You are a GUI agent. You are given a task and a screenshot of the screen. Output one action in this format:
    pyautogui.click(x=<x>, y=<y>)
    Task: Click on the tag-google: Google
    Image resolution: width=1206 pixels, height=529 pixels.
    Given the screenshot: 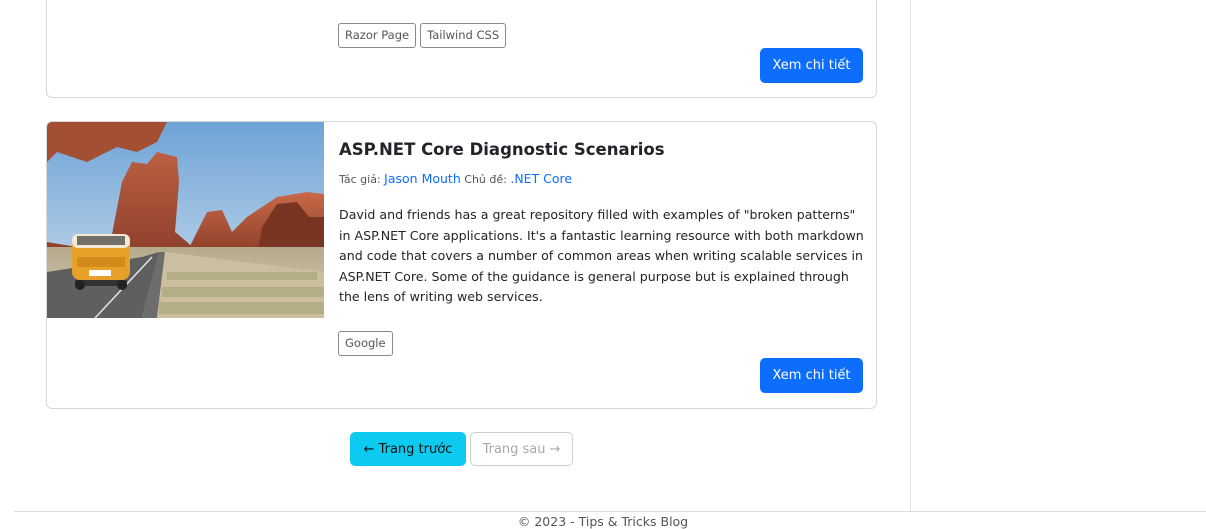 What is the action you would take?
    pyautogui.click(x=365, y=343)
    